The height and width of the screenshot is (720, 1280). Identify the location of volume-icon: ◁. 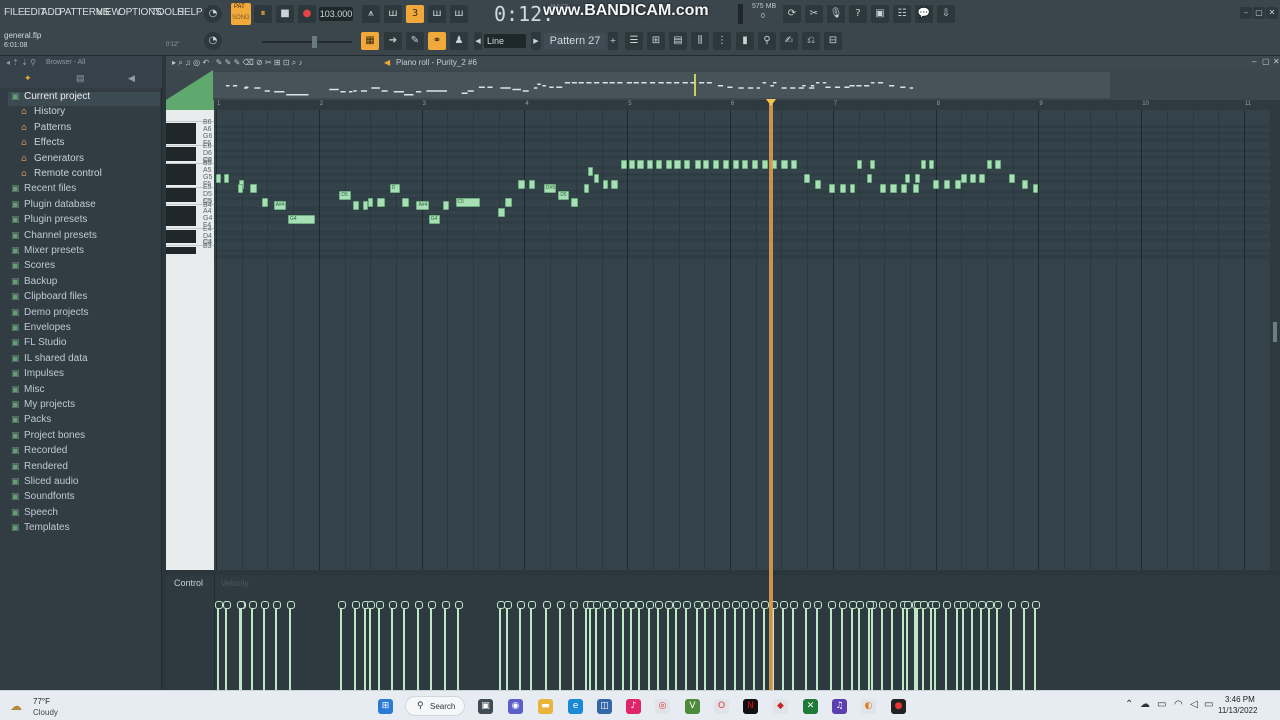
(1194, 704).